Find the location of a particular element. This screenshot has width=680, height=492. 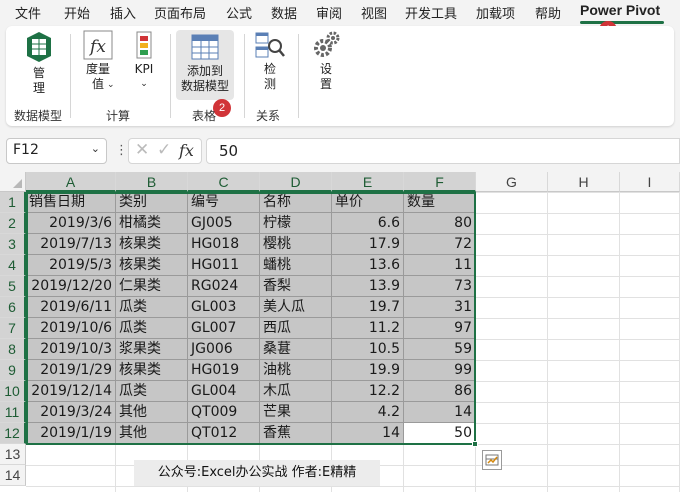

select-all-corner is located at coordinates (13, 182).